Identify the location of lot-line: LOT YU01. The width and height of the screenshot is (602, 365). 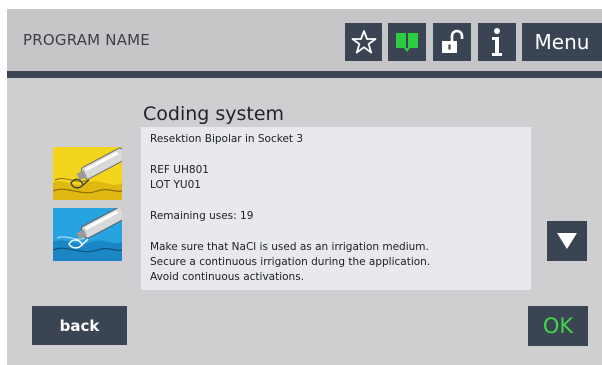
(175, 185).